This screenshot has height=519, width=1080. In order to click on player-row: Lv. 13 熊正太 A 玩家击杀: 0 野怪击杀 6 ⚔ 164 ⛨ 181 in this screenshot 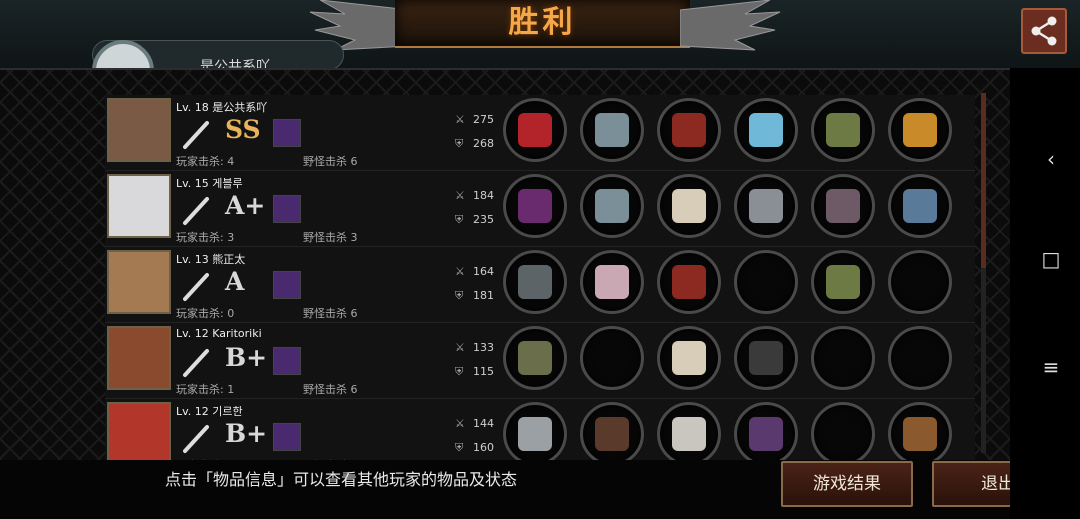, I will do `click(540, 285)`.